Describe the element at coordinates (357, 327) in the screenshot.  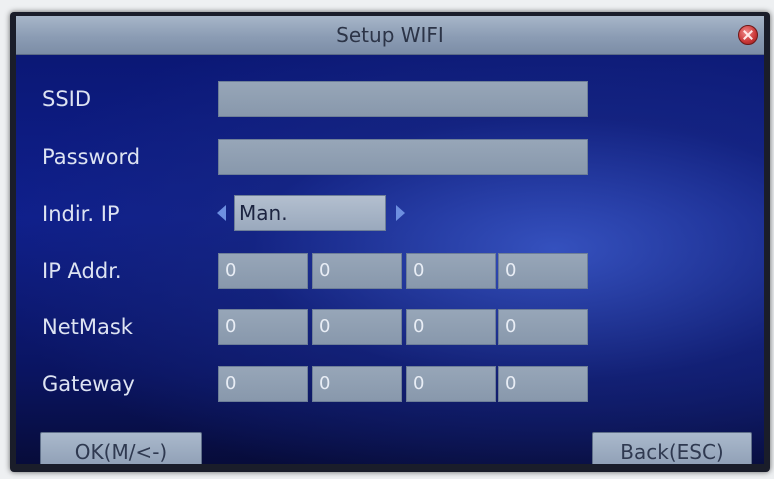
I see `netmask-octet-2: 0` at that location.